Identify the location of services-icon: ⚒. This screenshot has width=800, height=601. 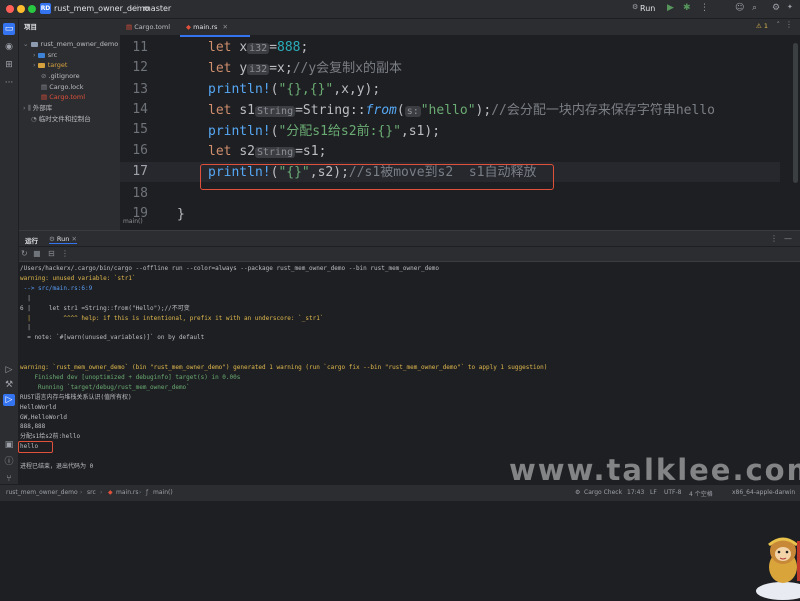
(9, 385).